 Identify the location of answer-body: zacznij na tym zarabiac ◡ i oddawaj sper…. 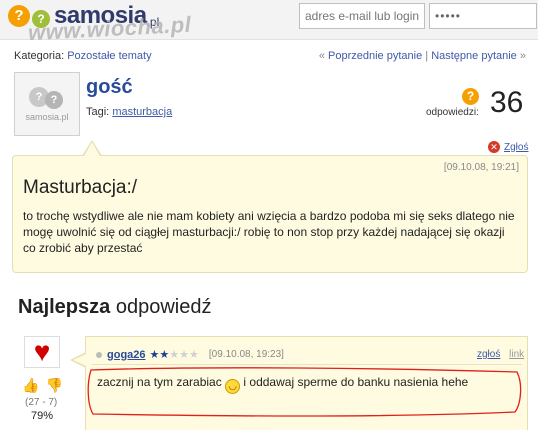
(307, 384).